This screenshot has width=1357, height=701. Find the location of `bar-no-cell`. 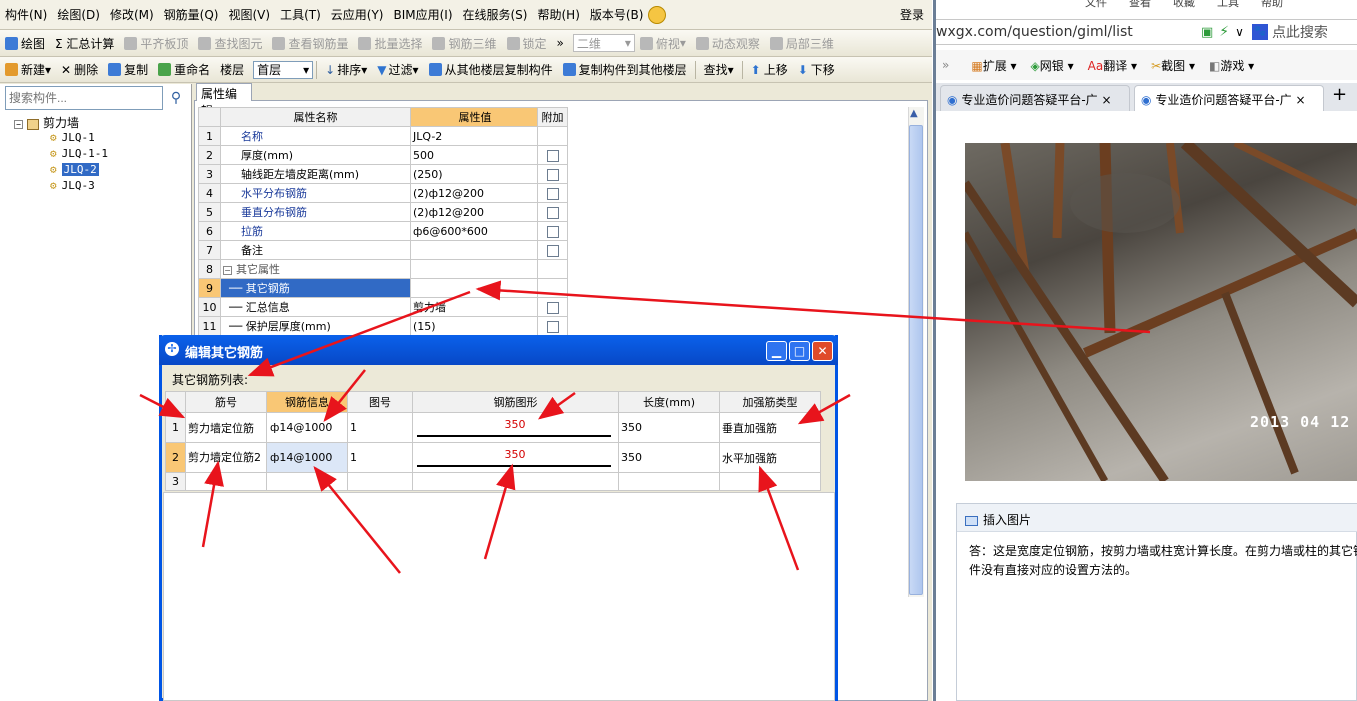

bar-no-cell is located at coordinates (226, 481).